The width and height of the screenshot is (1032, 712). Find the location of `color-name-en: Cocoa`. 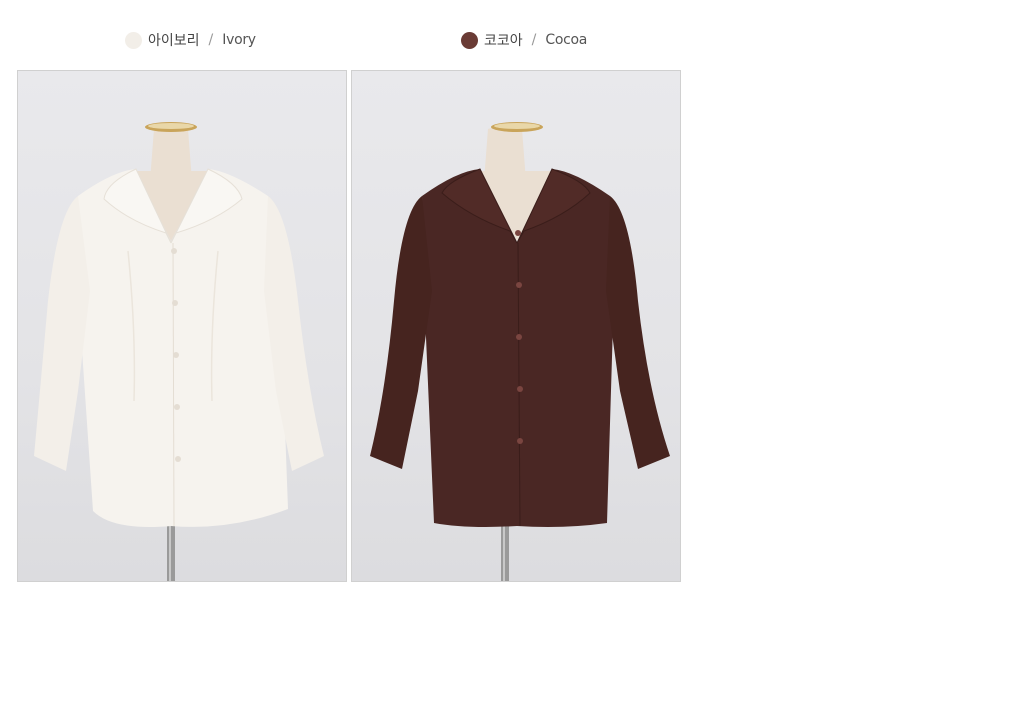

color-name-en: Cocoa is located at coordinates (566, 40).